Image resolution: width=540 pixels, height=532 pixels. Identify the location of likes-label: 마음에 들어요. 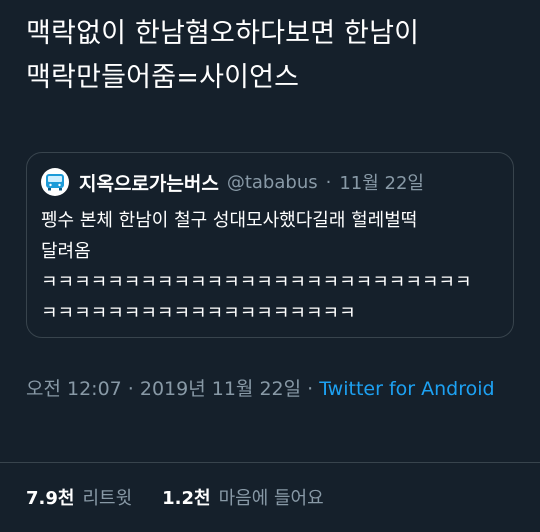
(271, 498).